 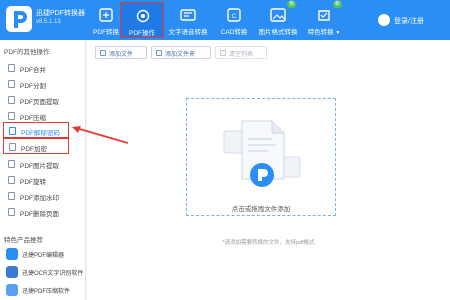 I want to click on app-version: v8.5.1.13, so click(x=48, y=22).